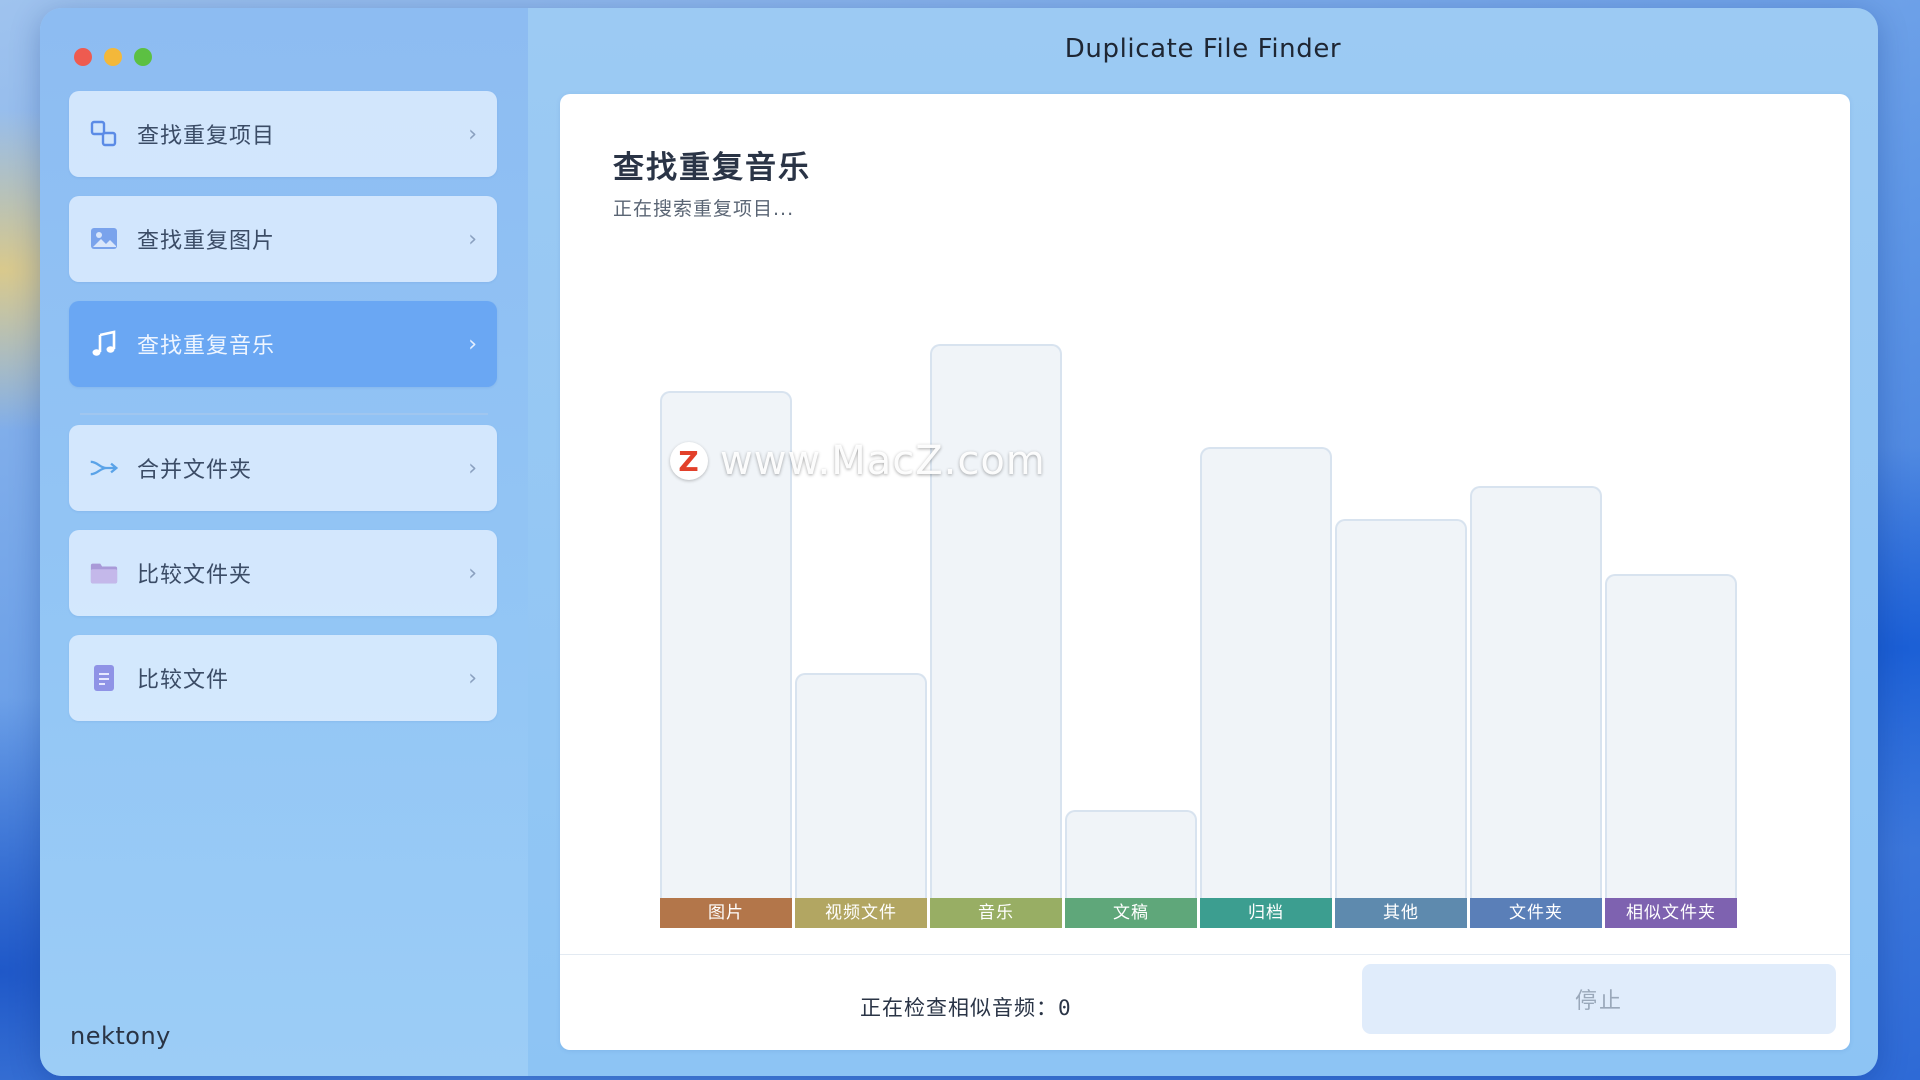  I want to click on watermark-text: www.MacZ.com, so click(883, 461).